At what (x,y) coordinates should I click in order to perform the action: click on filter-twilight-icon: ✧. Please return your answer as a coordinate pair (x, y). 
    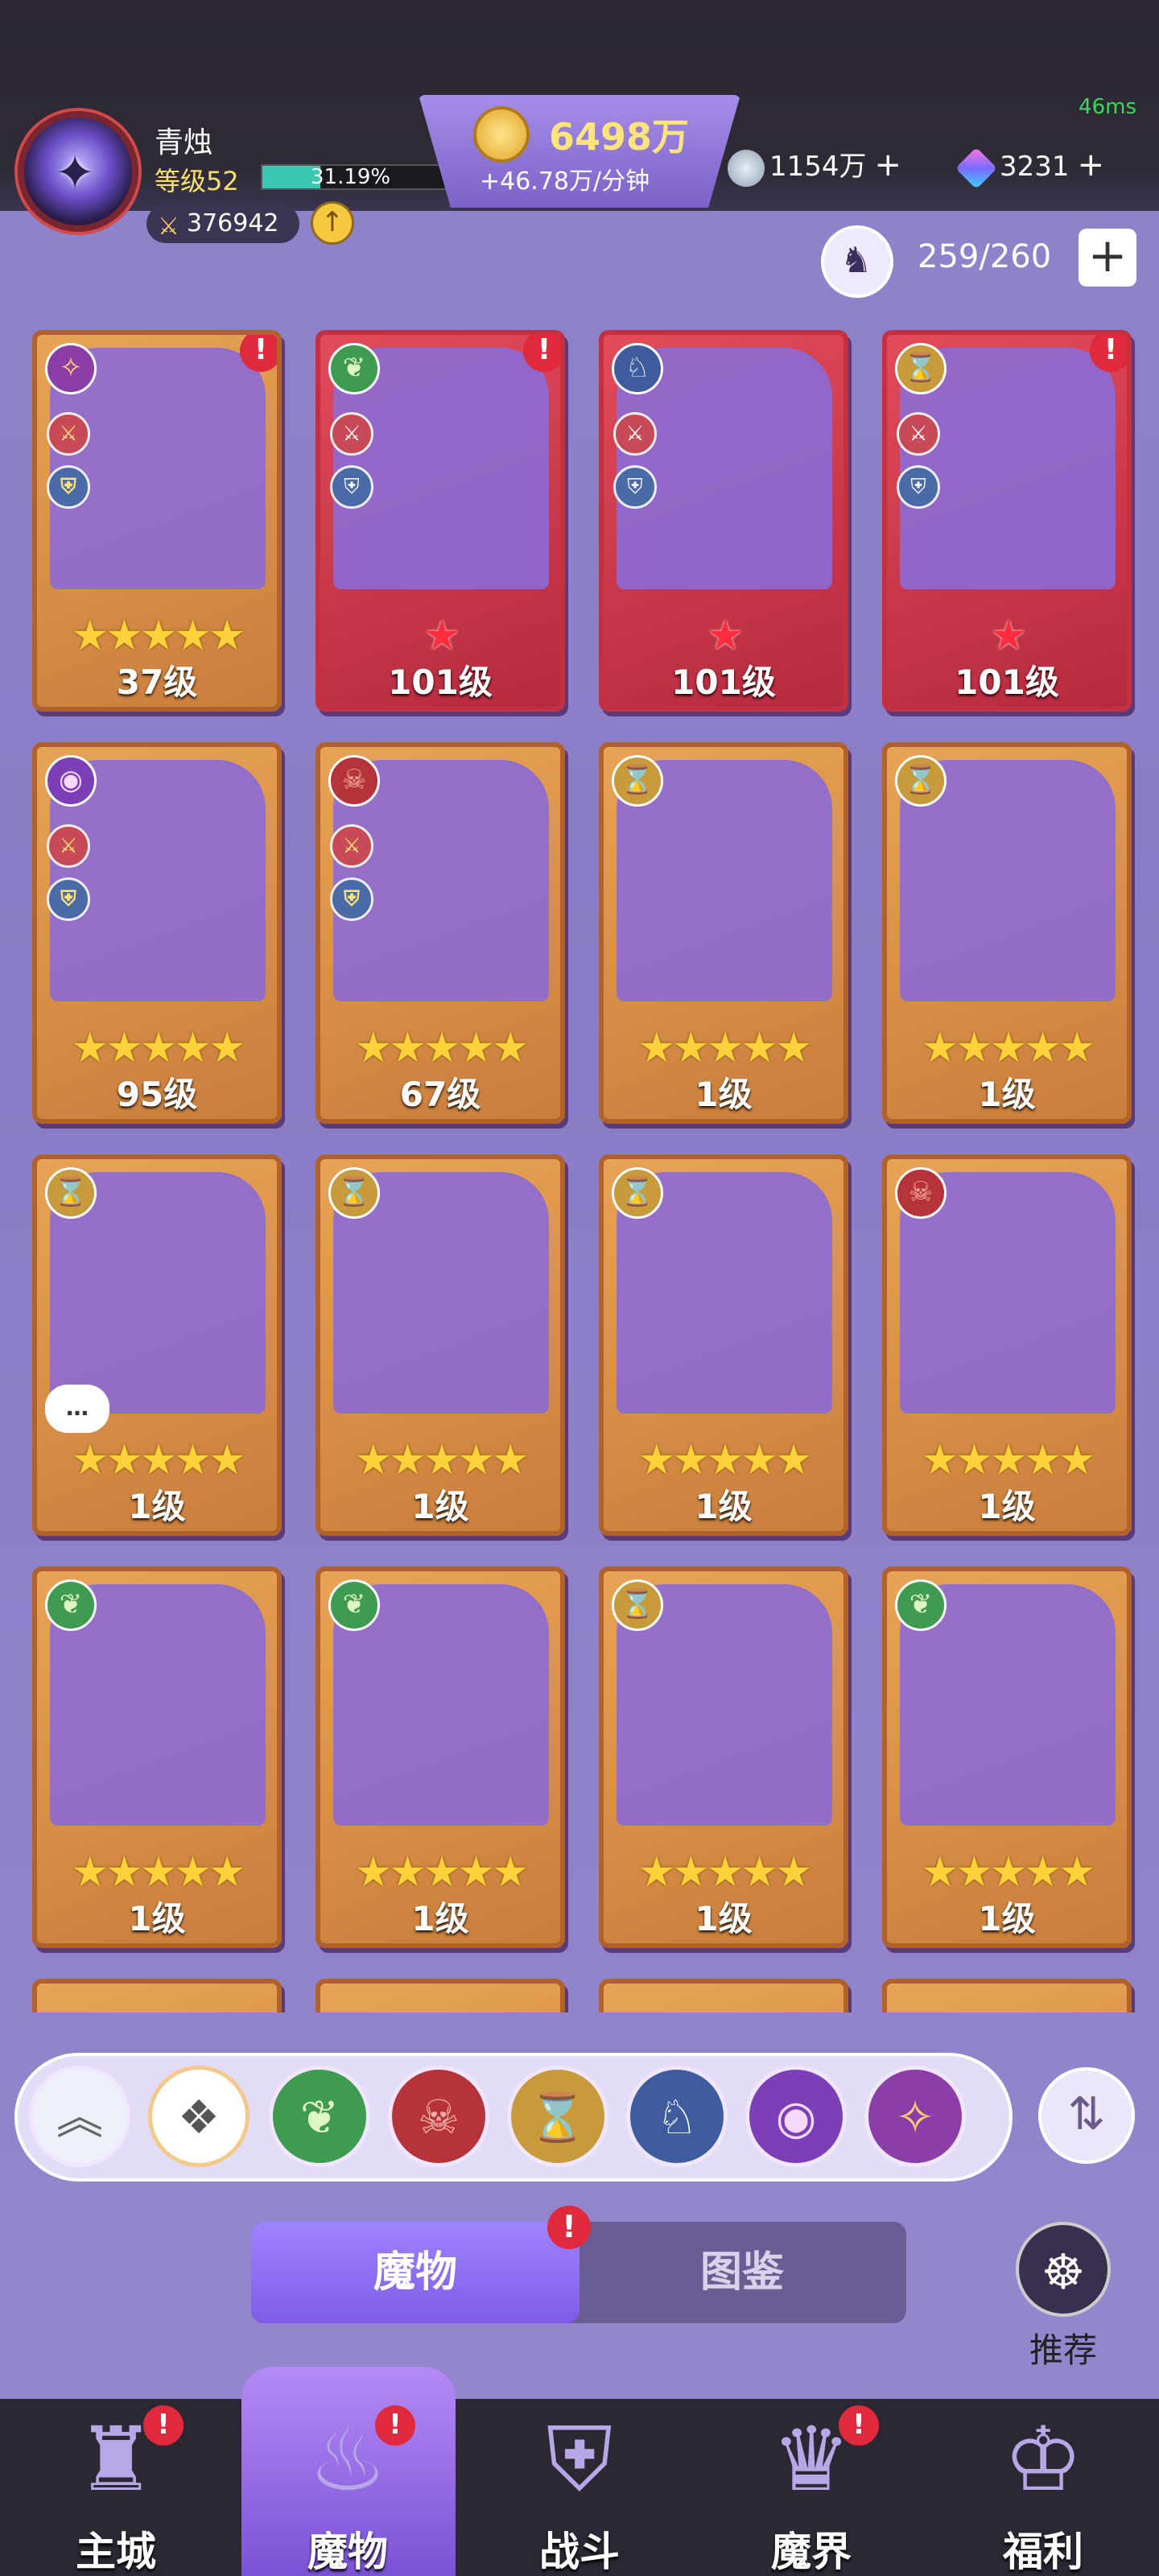
    Looking at the image, I should click on (915, 2116).